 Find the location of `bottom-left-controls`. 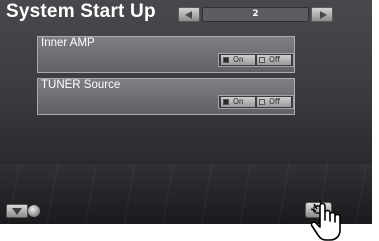

bottom-left-controls is located at coordinates (25, 211).